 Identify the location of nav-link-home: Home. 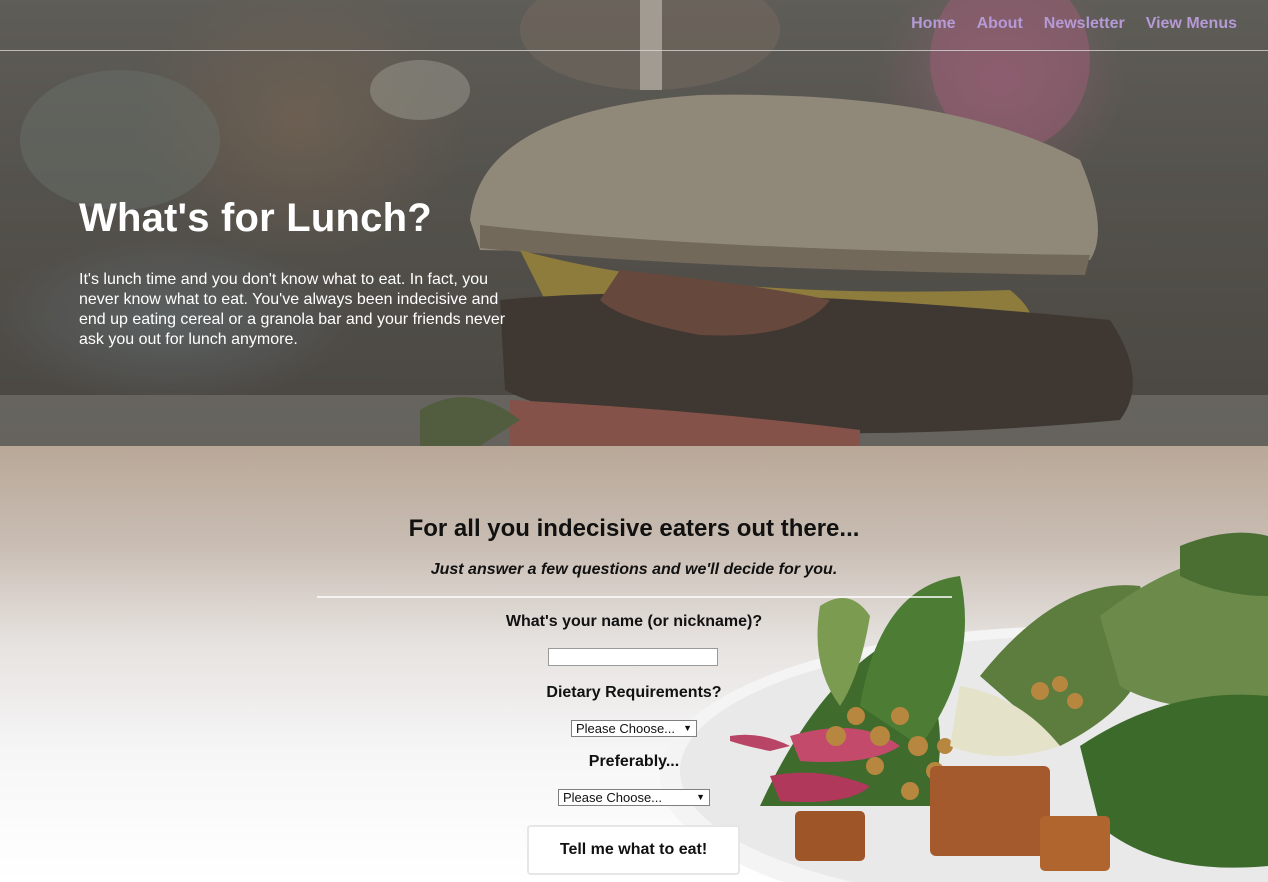
(933, 23).